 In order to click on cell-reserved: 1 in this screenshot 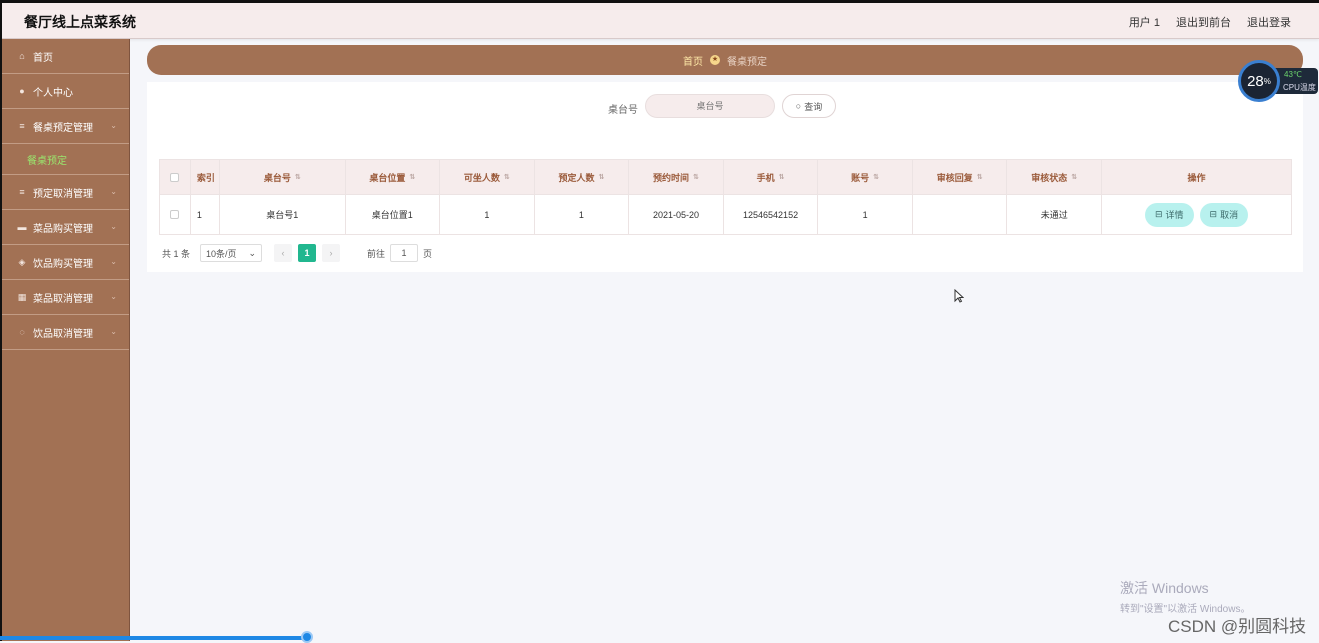, I will do `click(582, 214)`.